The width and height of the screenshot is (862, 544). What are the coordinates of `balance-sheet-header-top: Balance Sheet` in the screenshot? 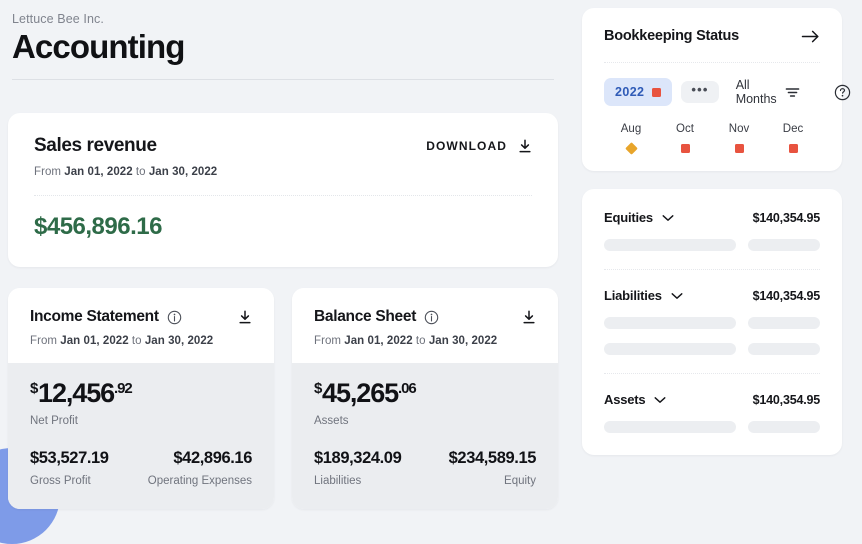 It's located at (425, 317).